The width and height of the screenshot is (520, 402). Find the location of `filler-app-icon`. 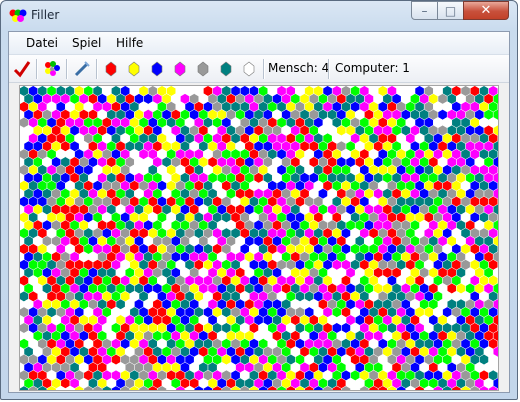

filler-app-icon is located at coordinates (18, 15).